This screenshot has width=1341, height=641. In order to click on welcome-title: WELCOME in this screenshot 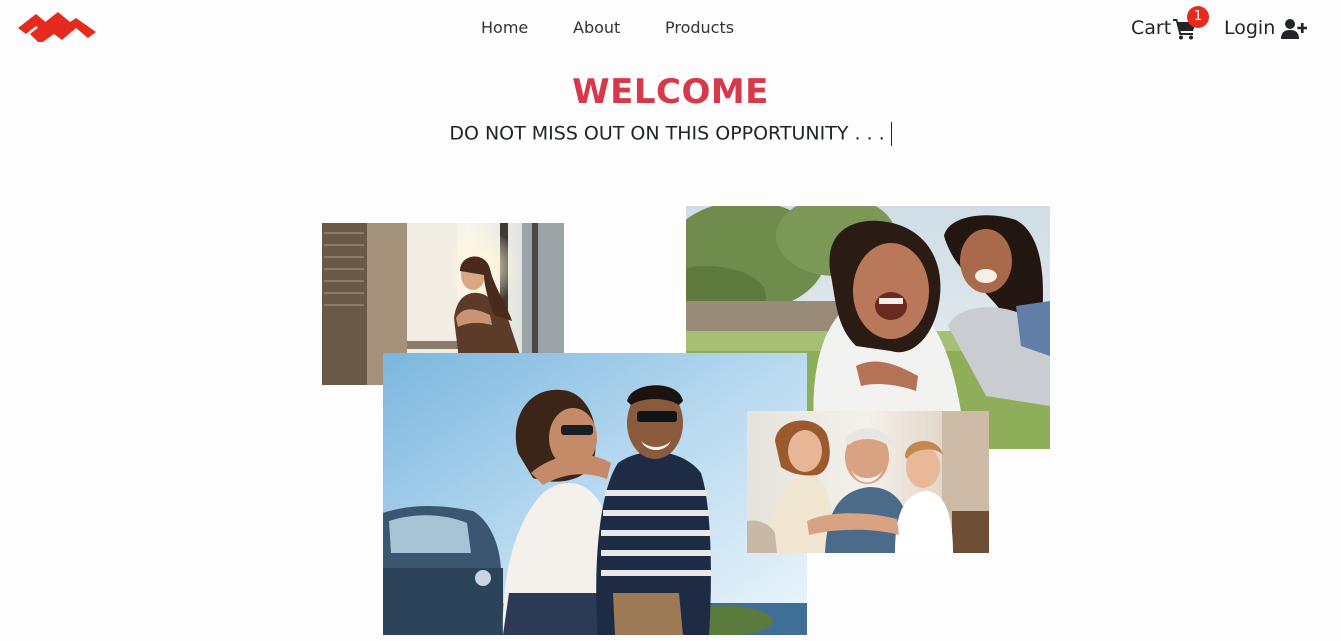, I will do `click(670, 92)`.